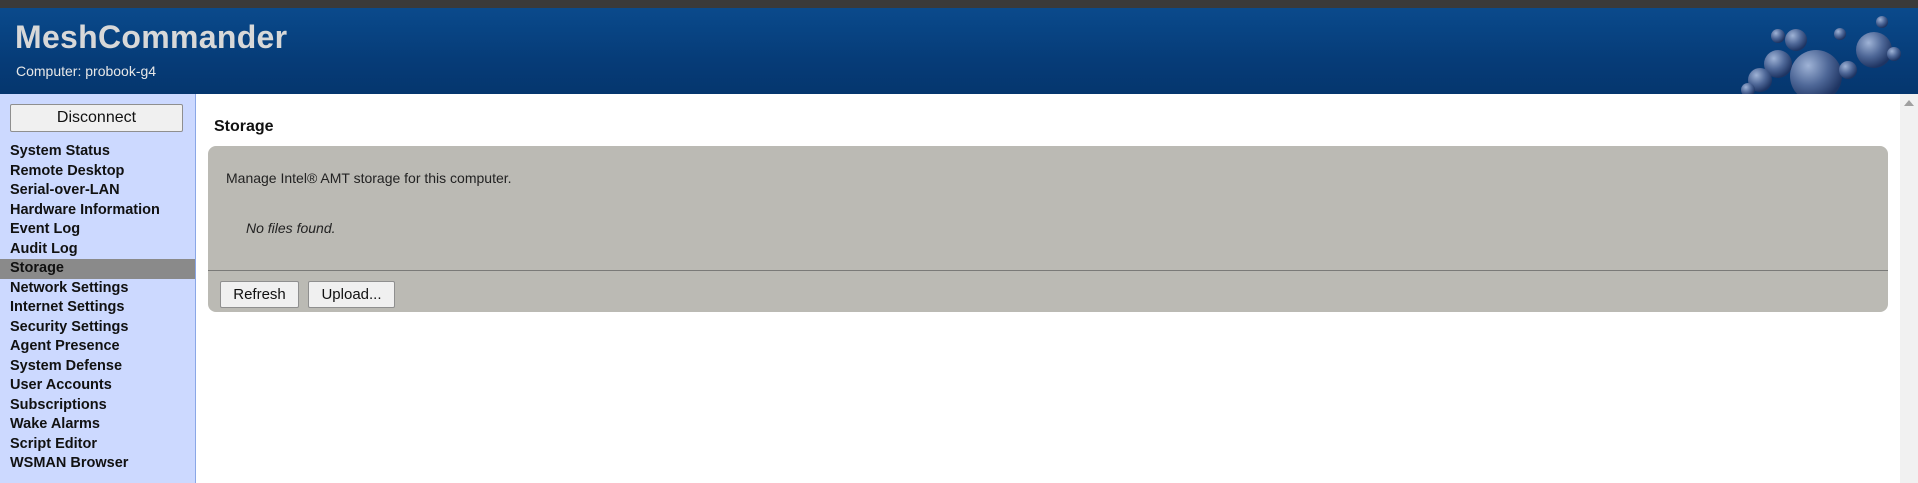  I want to click on disconnect-button: Disconnect, so click(96, 118).